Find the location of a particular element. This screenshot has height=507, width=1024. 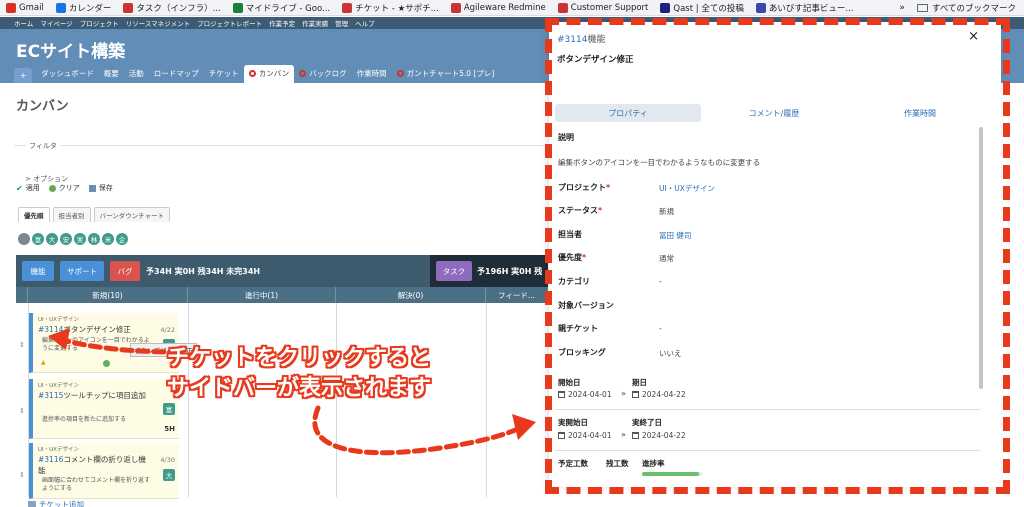

avatar: 安 is located at coordinates (66, 239).